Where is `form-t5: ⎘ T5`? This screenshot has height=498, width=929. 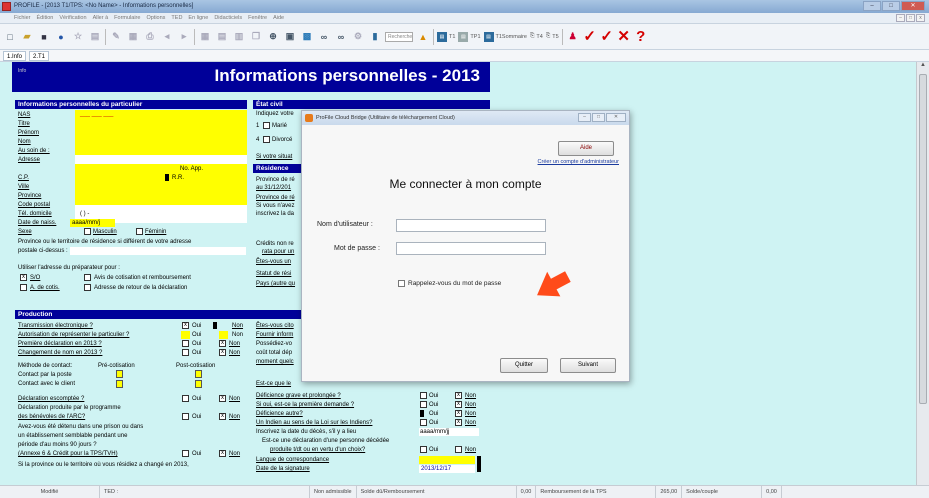 form-t5: ⎘ T5 is located at coordinates (552, 36).